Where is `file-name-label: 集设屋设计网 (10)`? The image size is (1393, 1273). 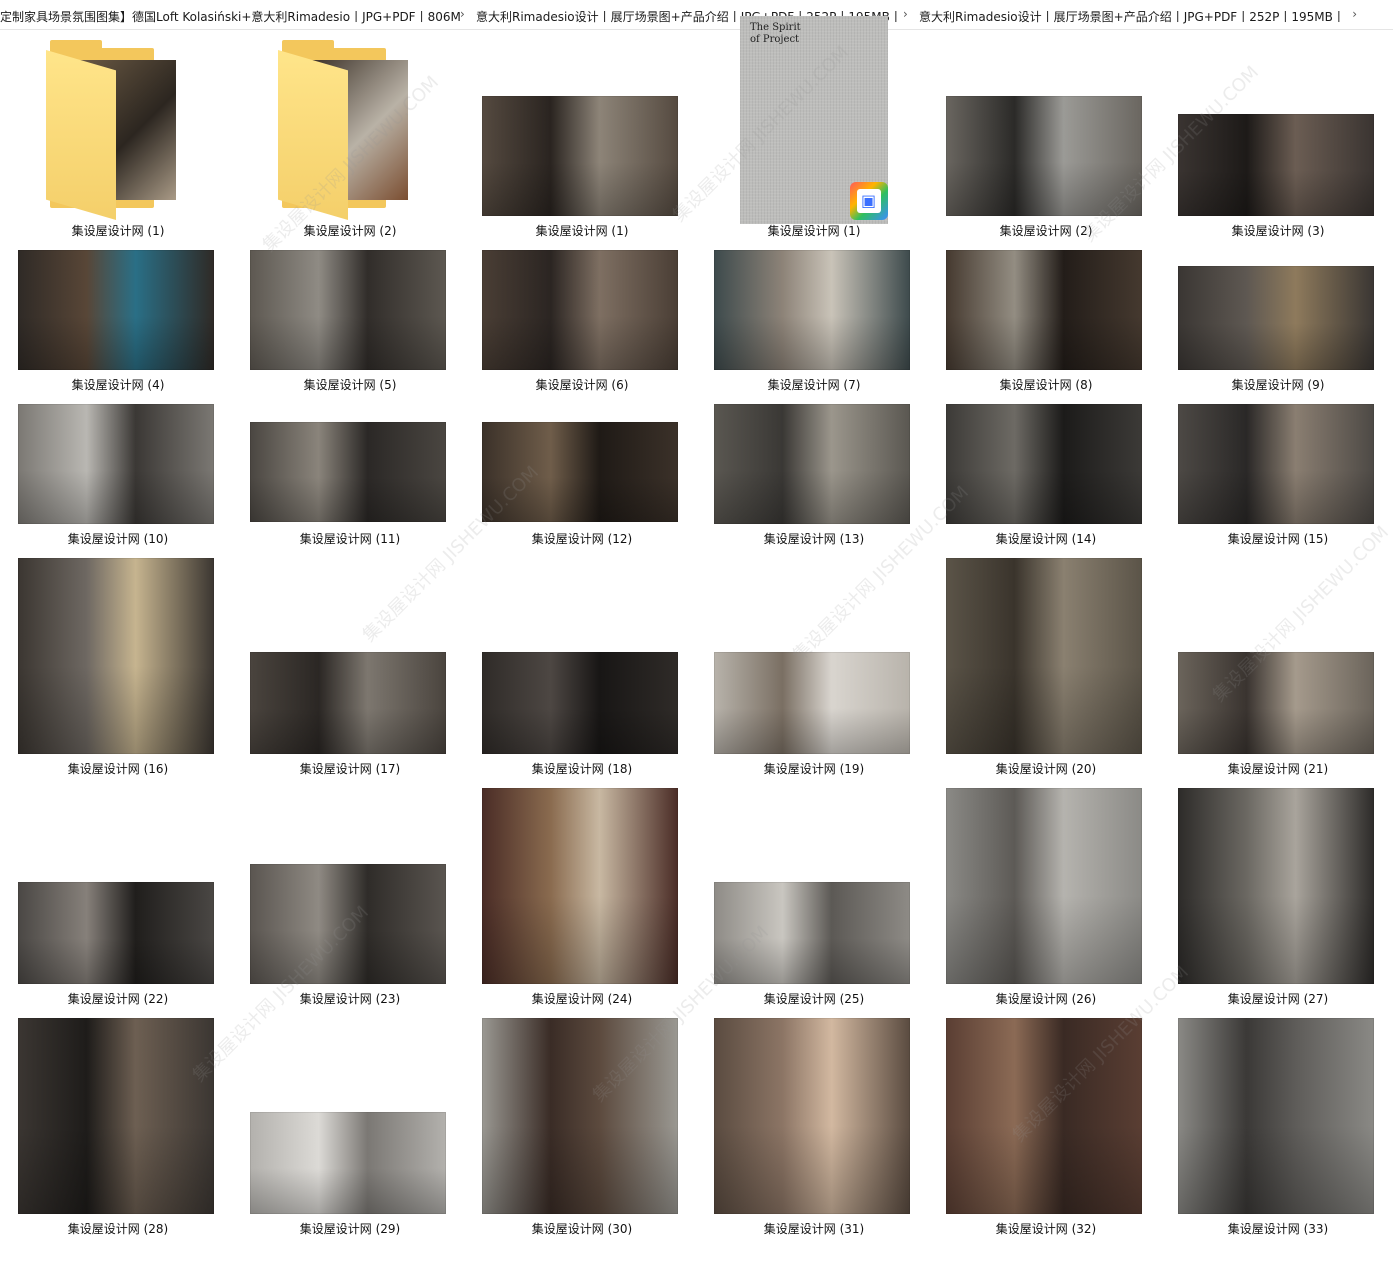
file-name-label: 集设屋设计网 (10) is located at coordinates (118, 539).